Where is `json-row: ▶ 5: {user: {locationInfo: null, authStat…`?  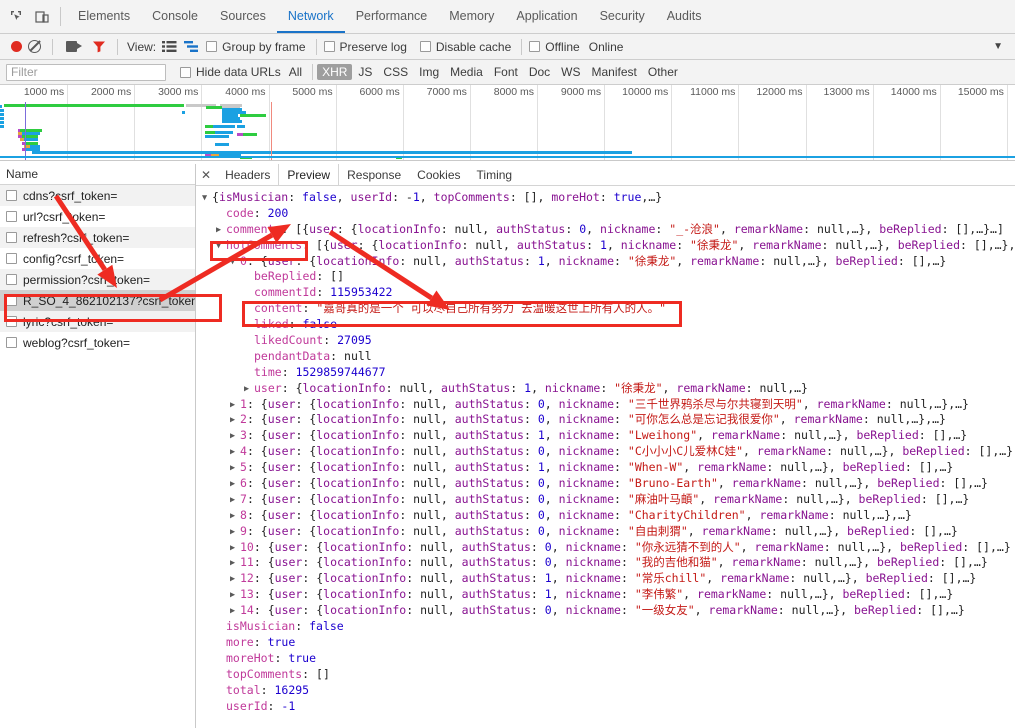 json-row: ▶ 5: {user: {locationInfo: null, authStat… is located at coordinates (608, 468).